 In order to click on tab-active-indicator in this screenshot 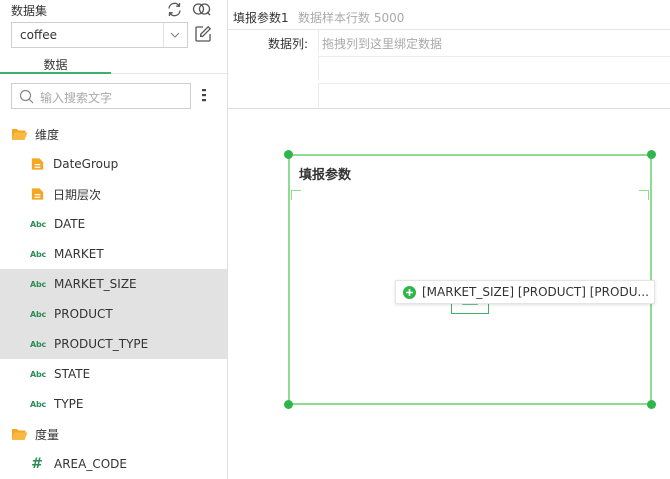, I will do `click(55, 73)`.